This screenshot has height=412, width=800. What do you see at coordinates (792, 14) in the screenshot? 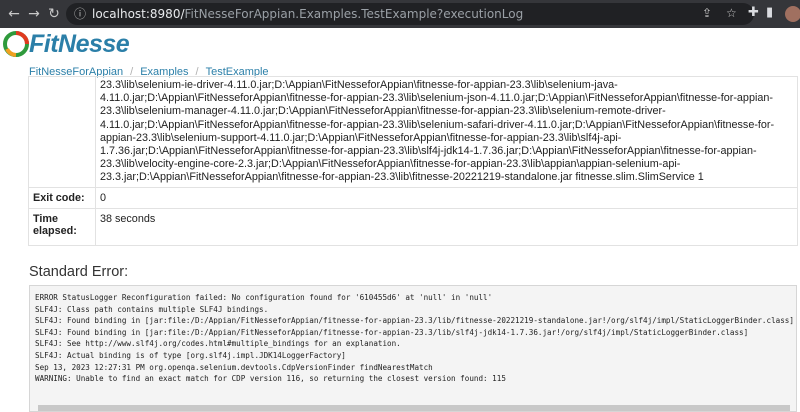
I see `profile-avatar` at bounding box center [792, 14].